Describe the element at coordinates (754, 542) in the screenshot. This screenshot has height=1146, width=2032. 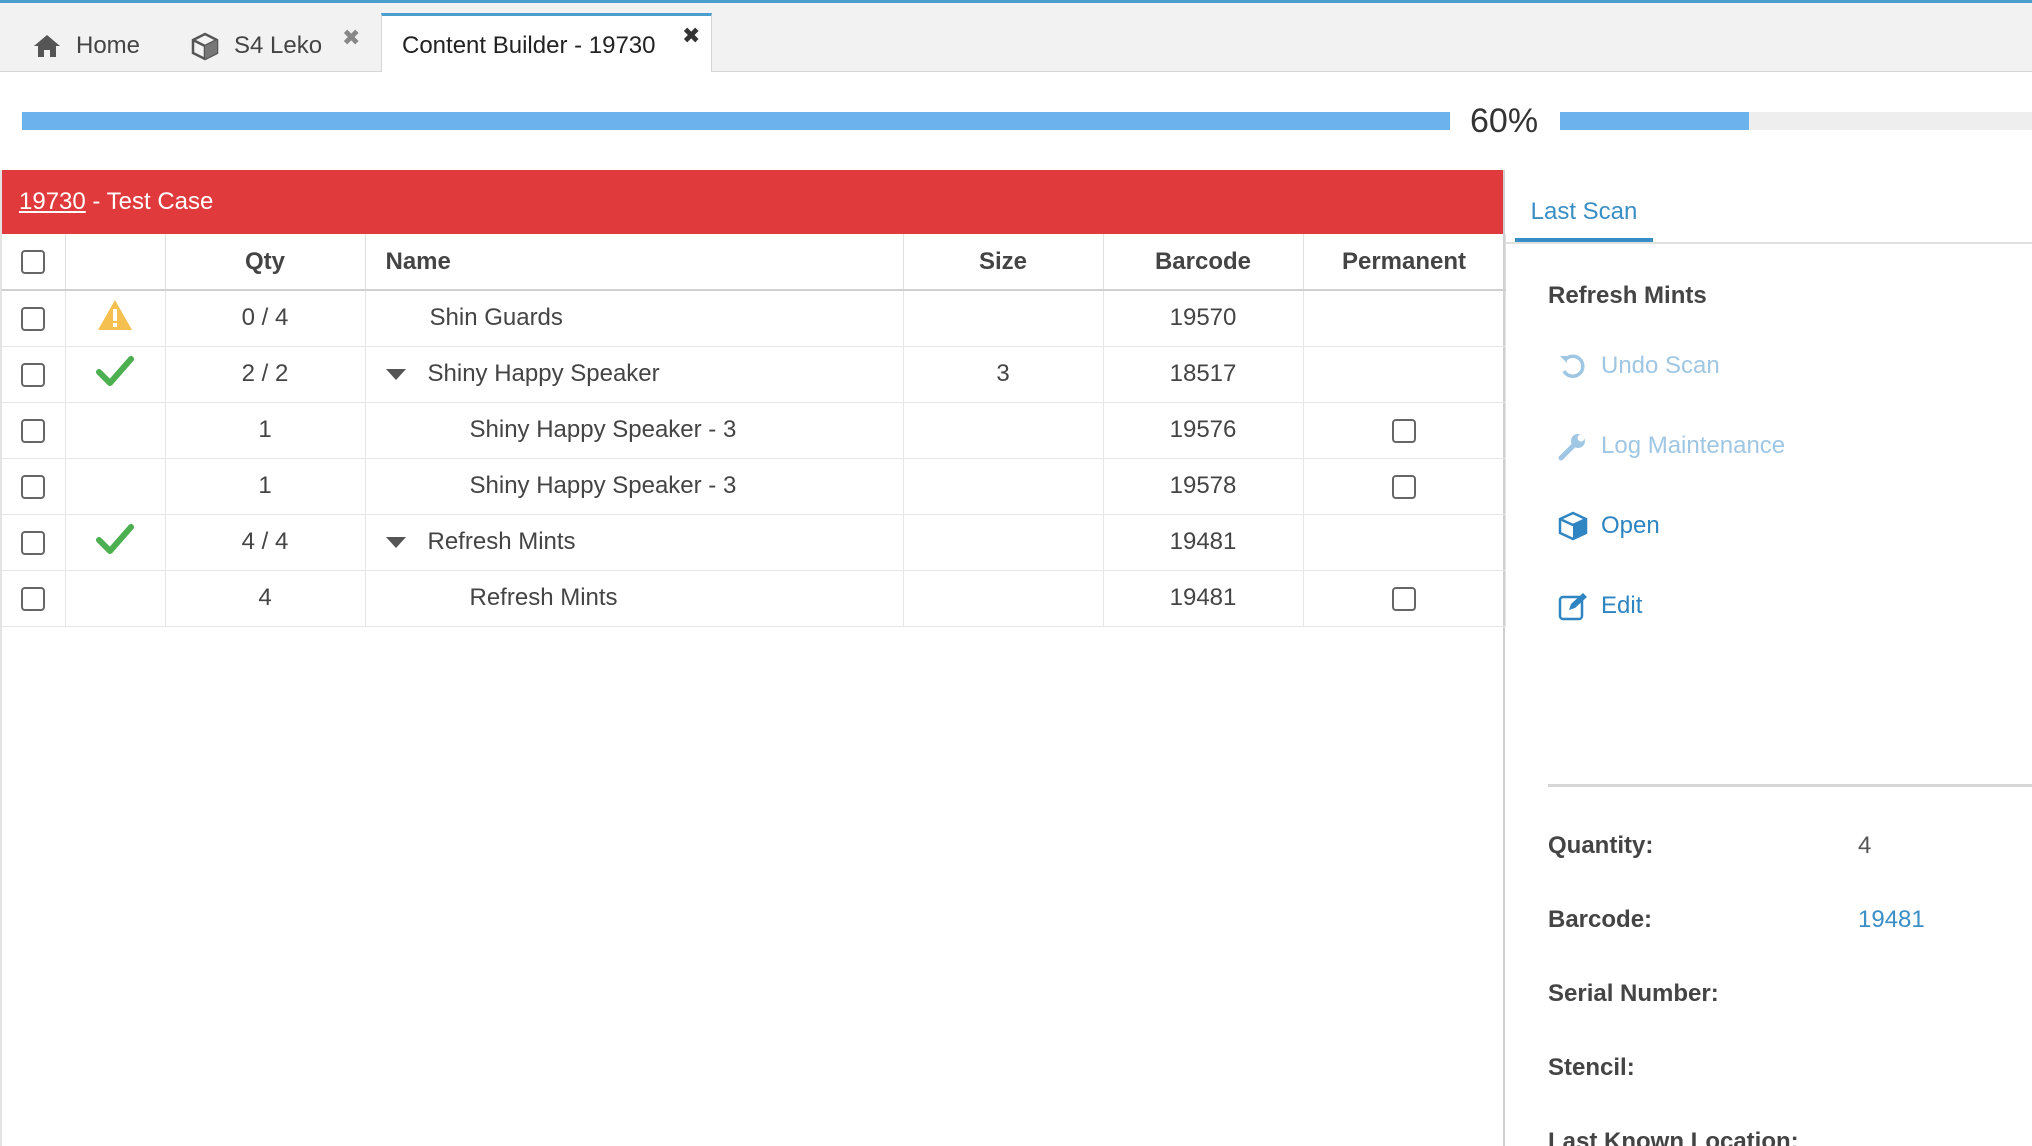
I see `table-row: 4 / 4 Refresh Mints 19481` at that location.